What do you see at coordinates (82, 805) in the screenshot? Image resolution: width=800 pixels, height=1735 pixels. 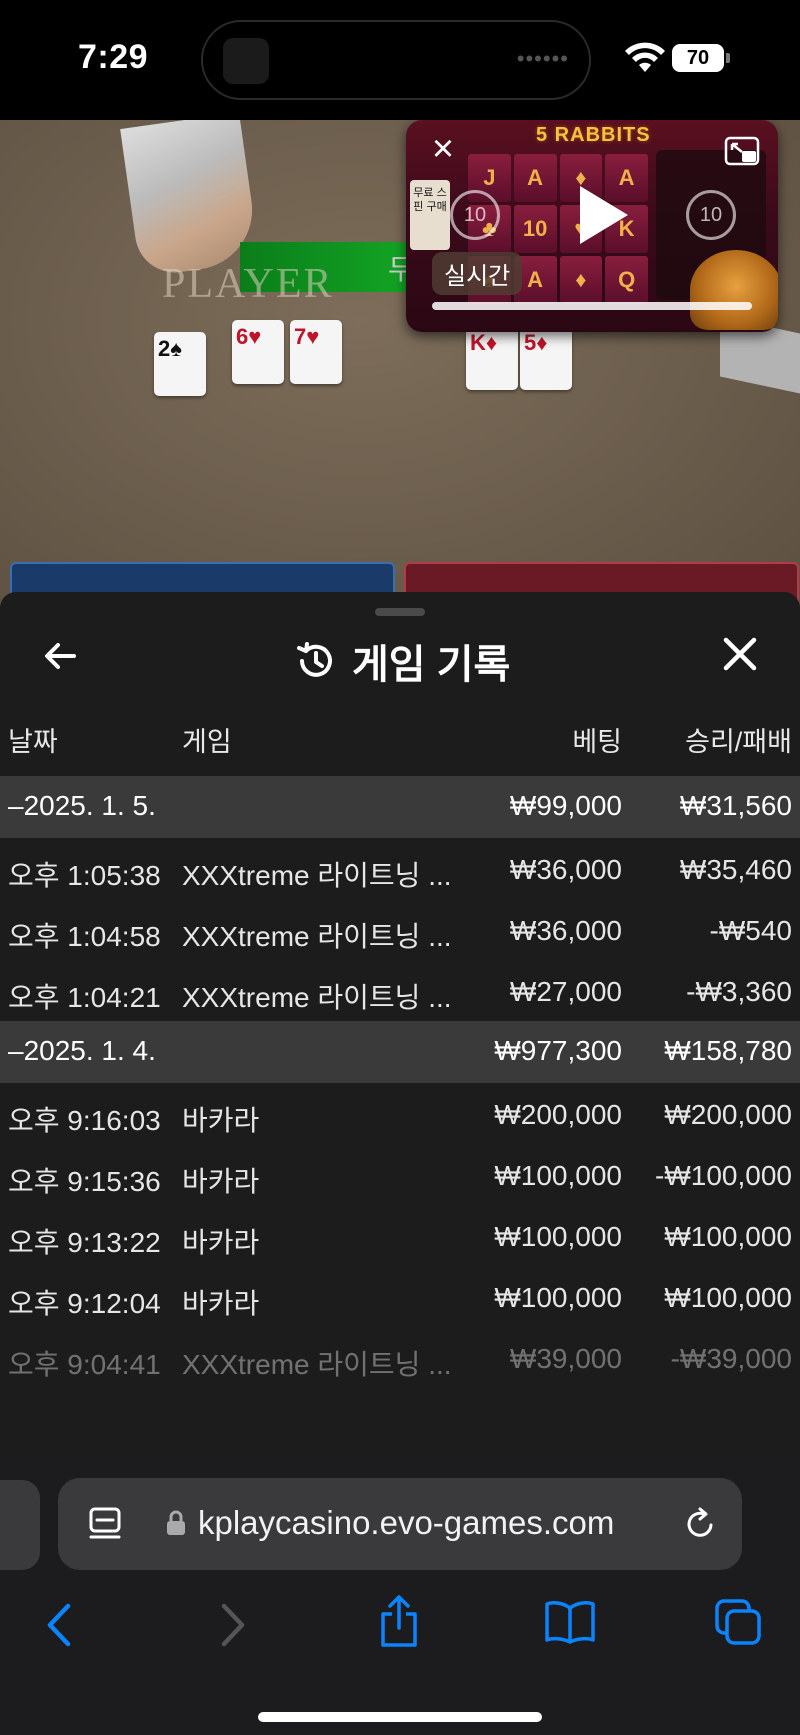 I see `group-date: –2025. 1. 5.` at bounding box center [82, 805].